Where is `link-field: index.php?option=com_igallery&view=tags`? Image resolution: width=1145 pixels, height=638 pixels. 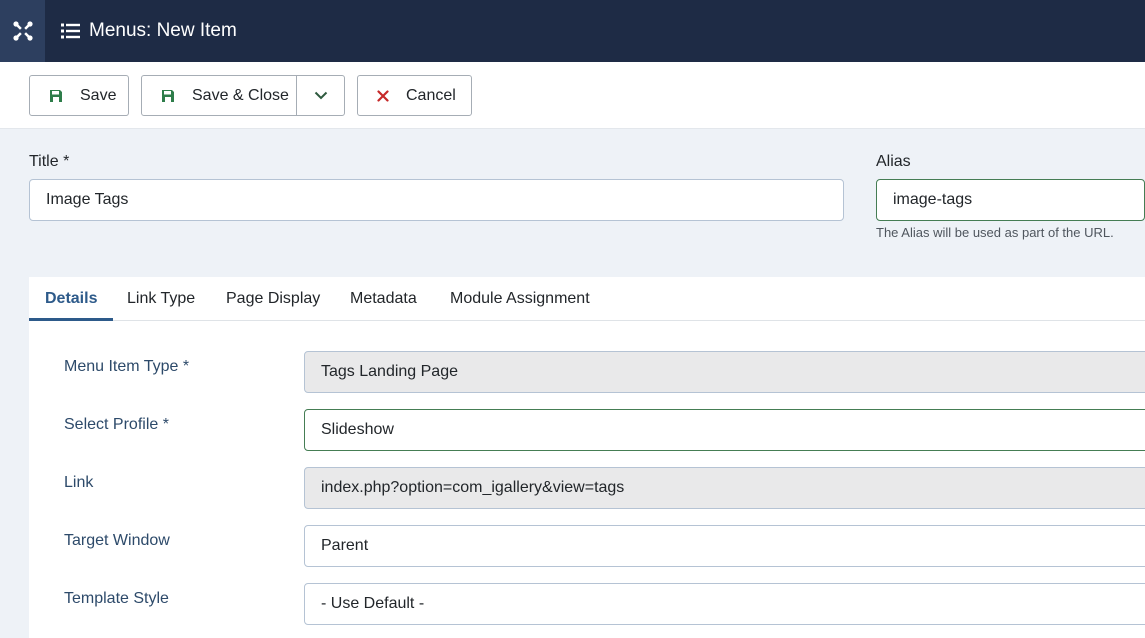 link-field: index.php?option=com_igallery&view=tags is located at coordinates (724, 488).